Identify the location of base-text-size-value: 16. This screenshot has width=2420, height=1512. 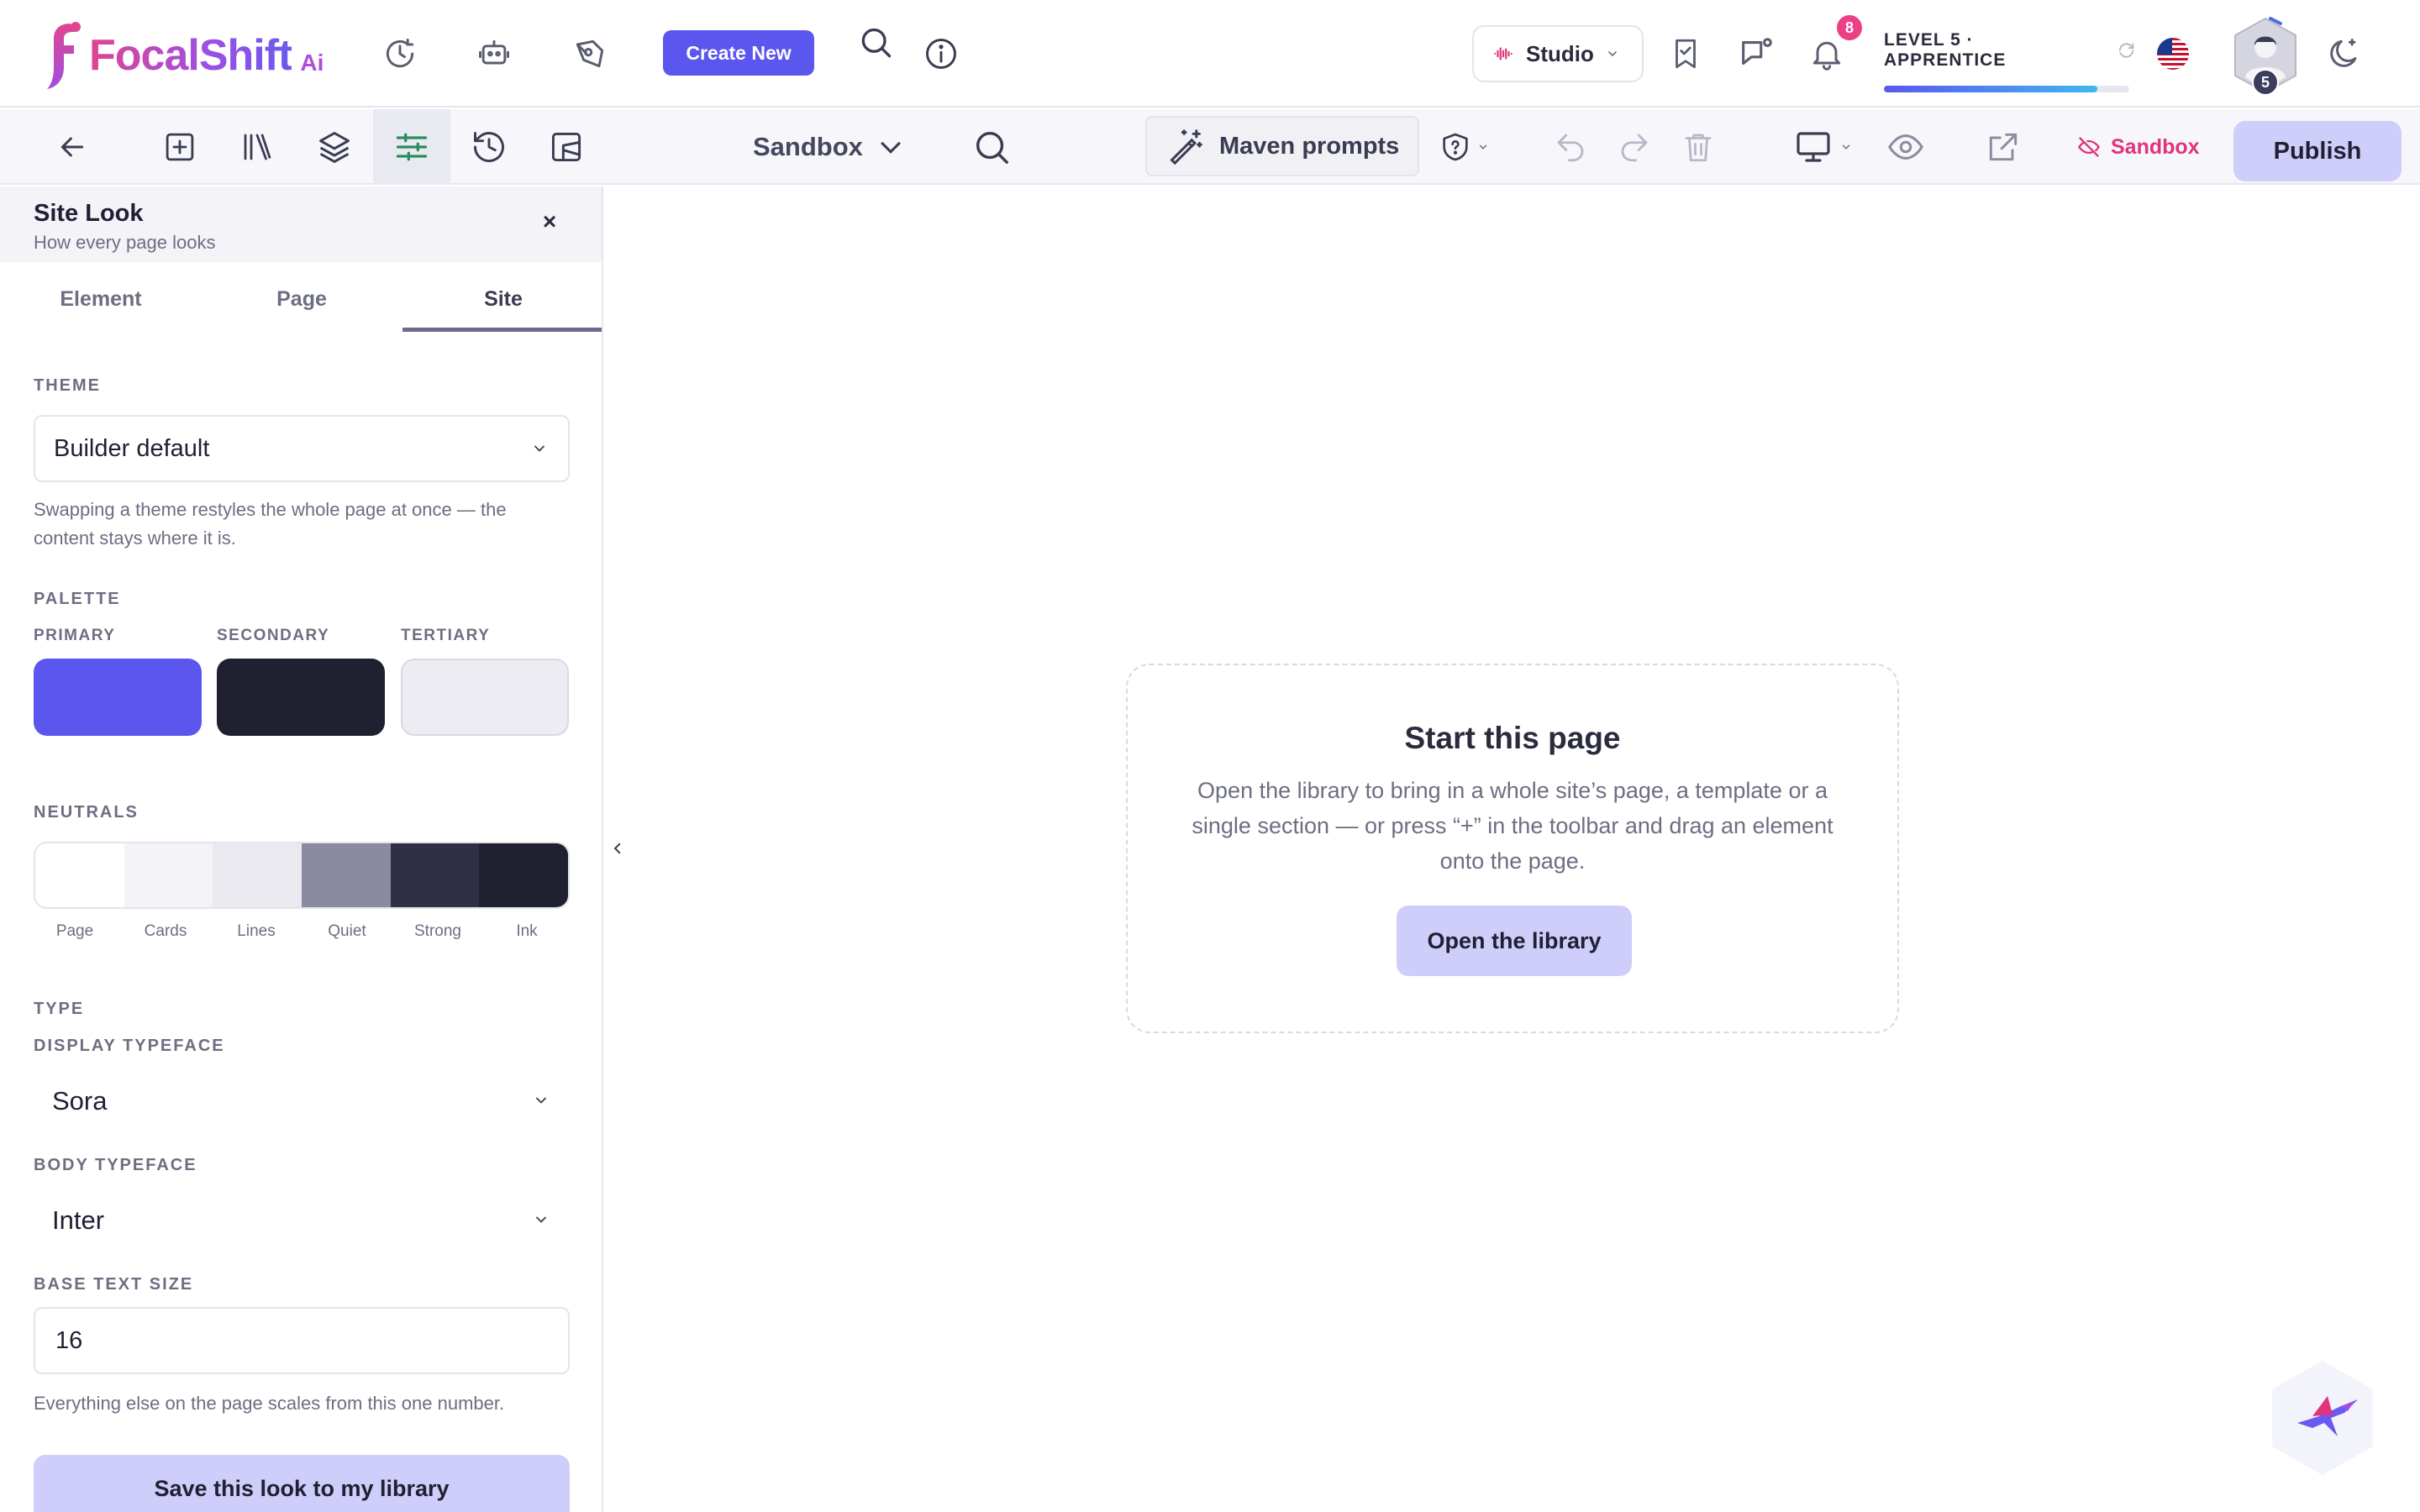
(69, 1340).